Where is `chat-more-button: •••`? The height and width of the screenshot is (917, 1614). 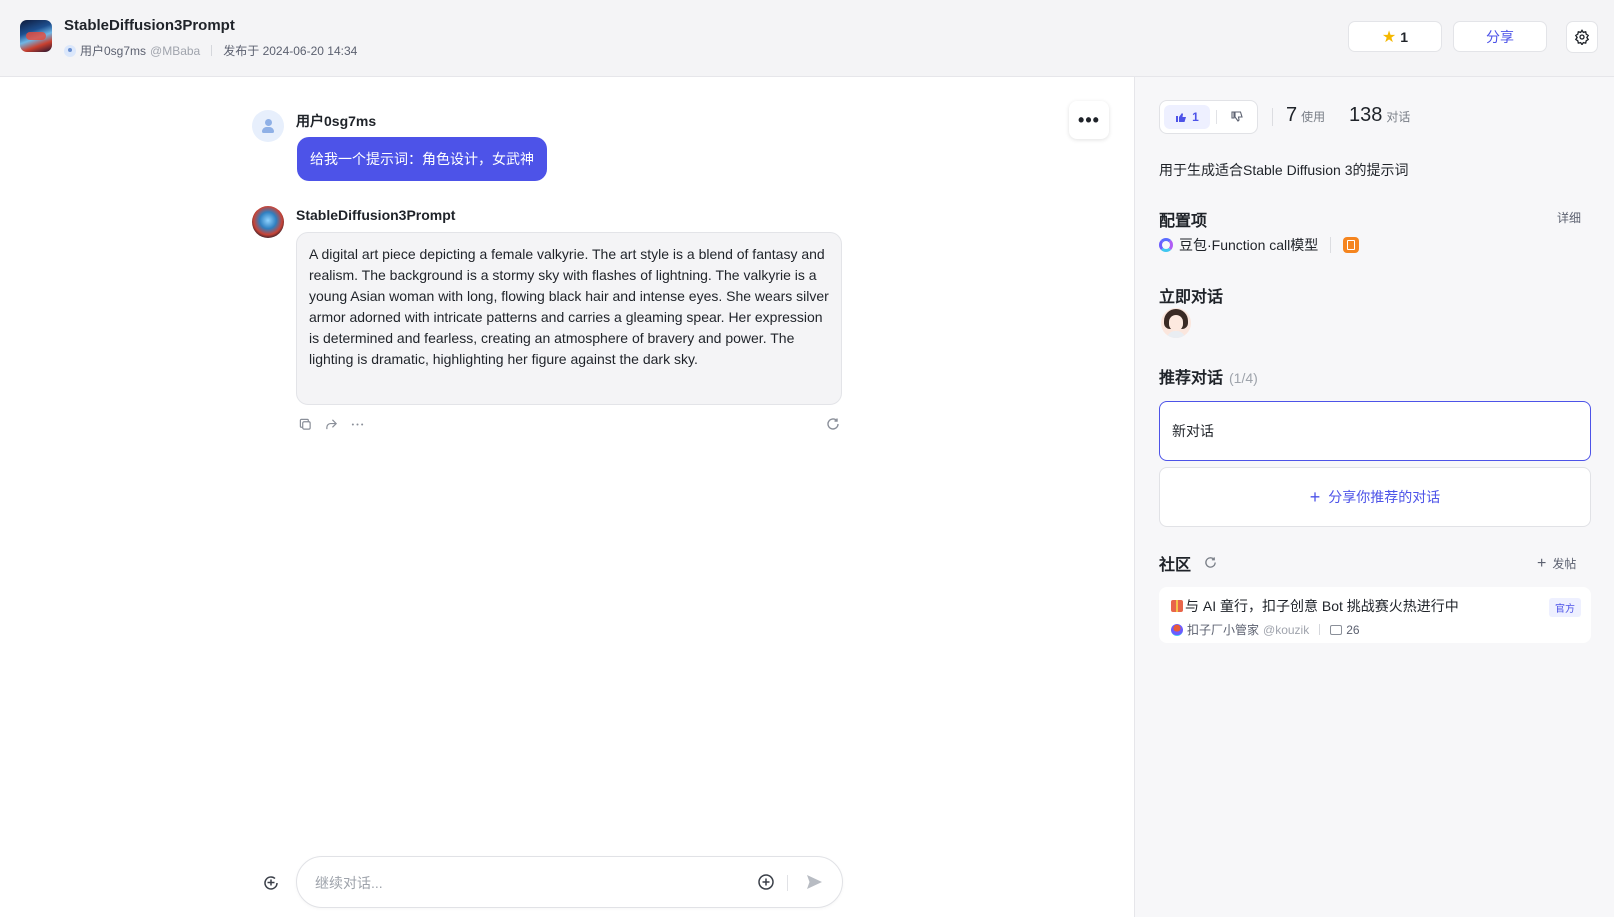 chat-more-button: ••• is located at coordinates (1089, 120).